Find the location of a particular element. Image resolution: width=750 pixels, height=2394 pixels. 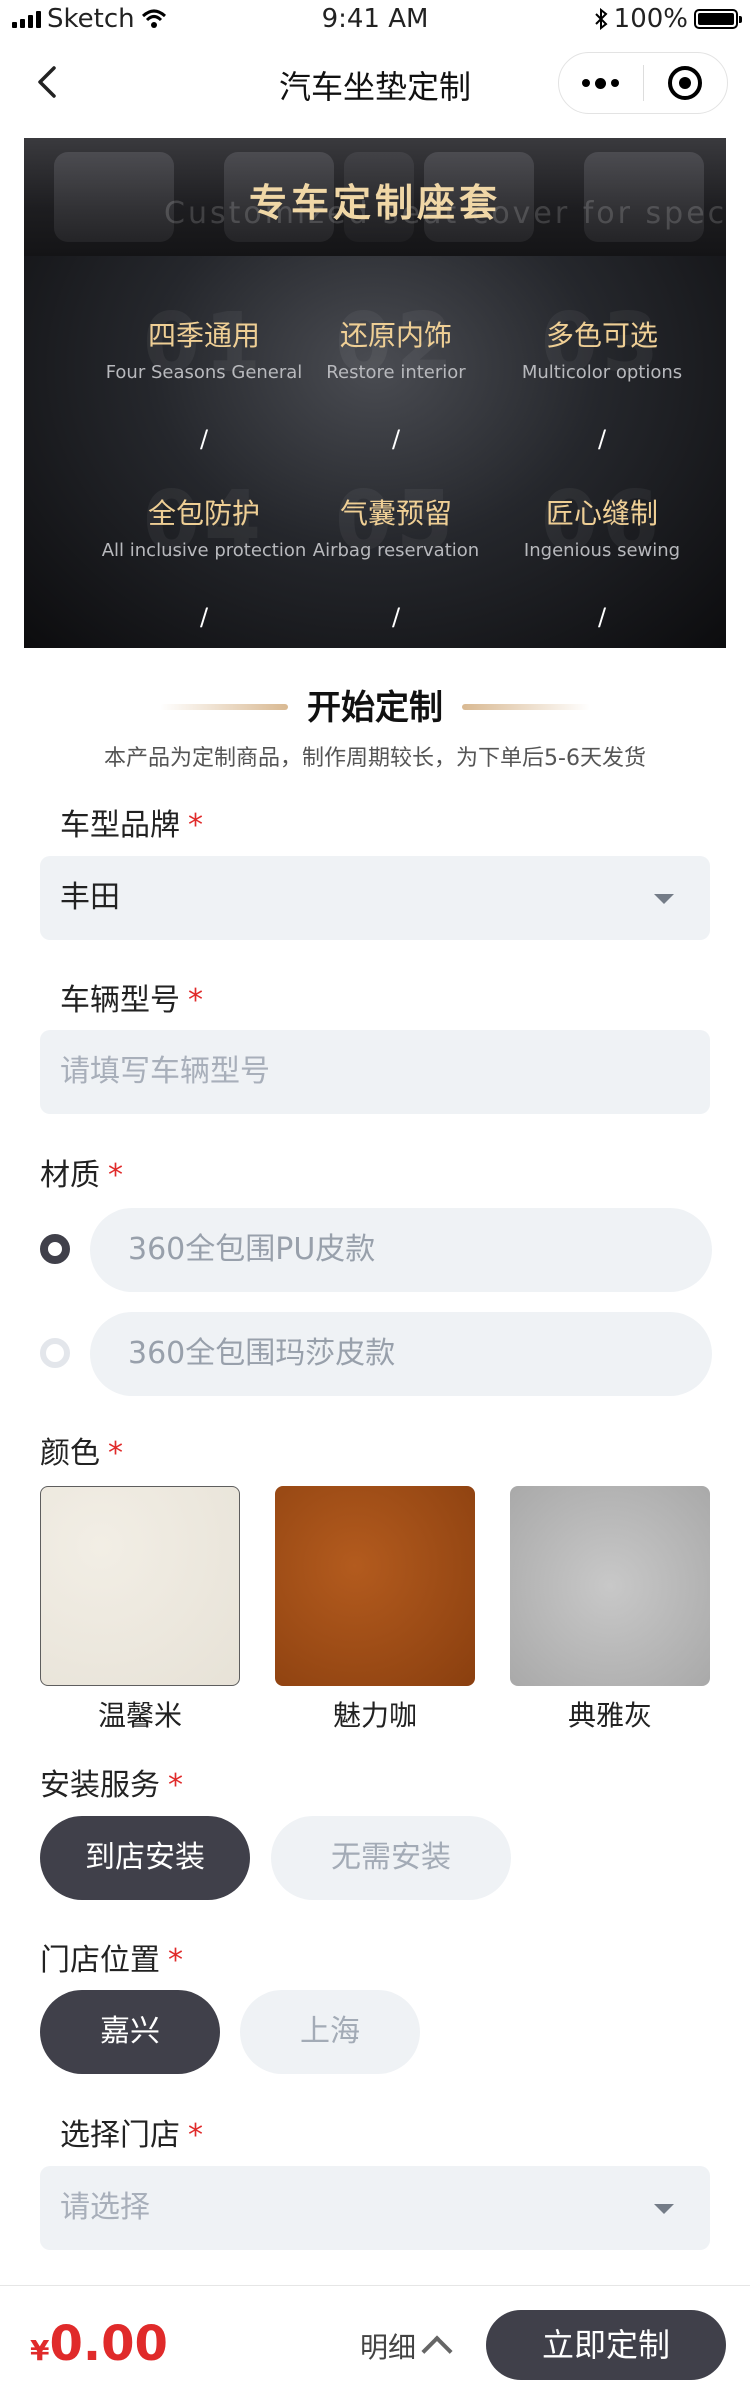

material-option-label: 360全包围PU皮款 is located at coordinates (401, 1250).